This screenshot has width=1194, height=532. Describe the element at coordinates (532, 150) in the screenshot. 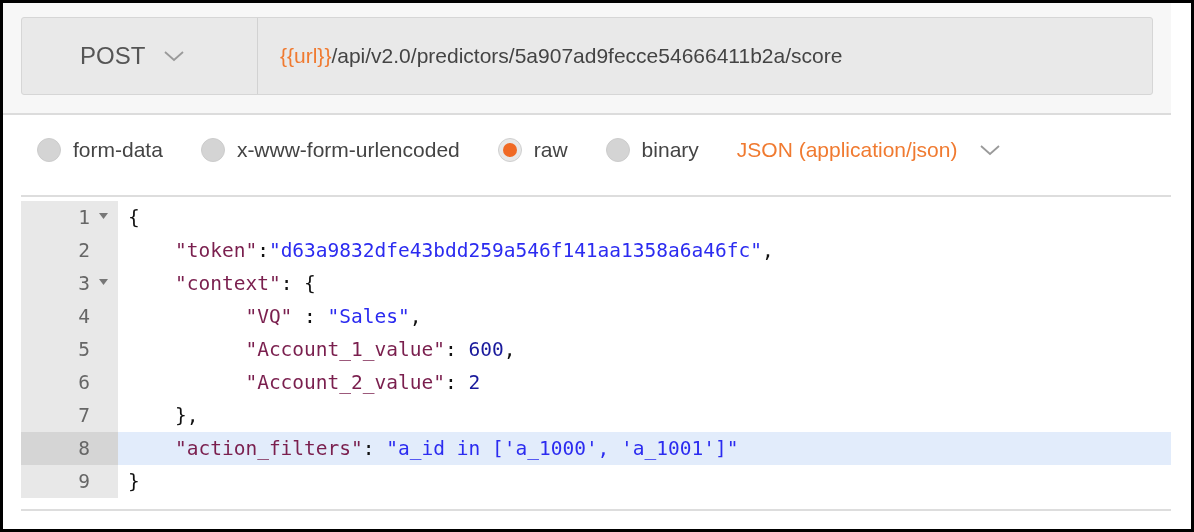

I see `body-type-radio: raw` at that location.